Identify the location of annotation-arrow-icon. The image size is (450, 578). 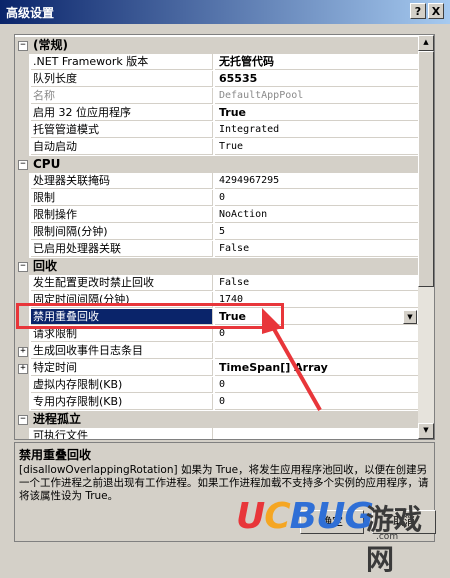
(292, 359).